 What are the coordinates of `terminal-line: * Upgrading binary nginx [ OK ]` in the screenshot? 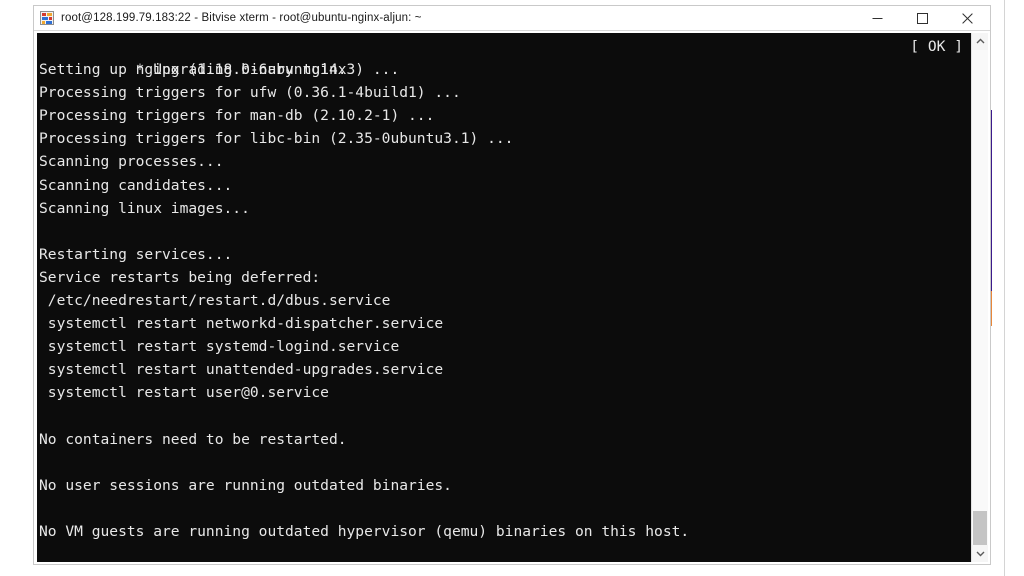 It's located at (505, 56).